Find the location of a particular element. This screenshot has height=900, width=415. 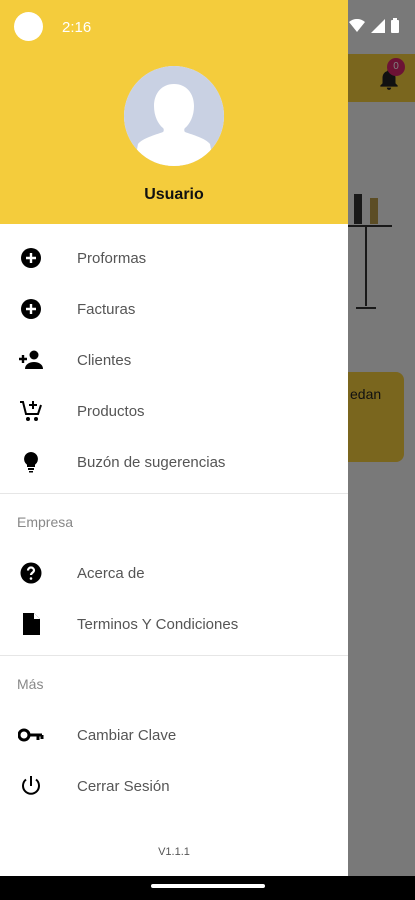

menu-label: Cambiar Clave is located at coordinates (127, 735).